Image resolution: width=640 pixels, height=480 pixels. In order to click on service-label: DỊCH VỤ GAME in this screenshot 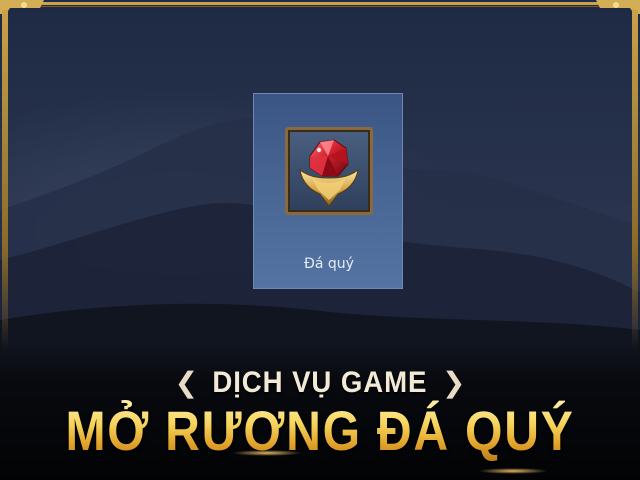, I will do `click(320, 382)`.